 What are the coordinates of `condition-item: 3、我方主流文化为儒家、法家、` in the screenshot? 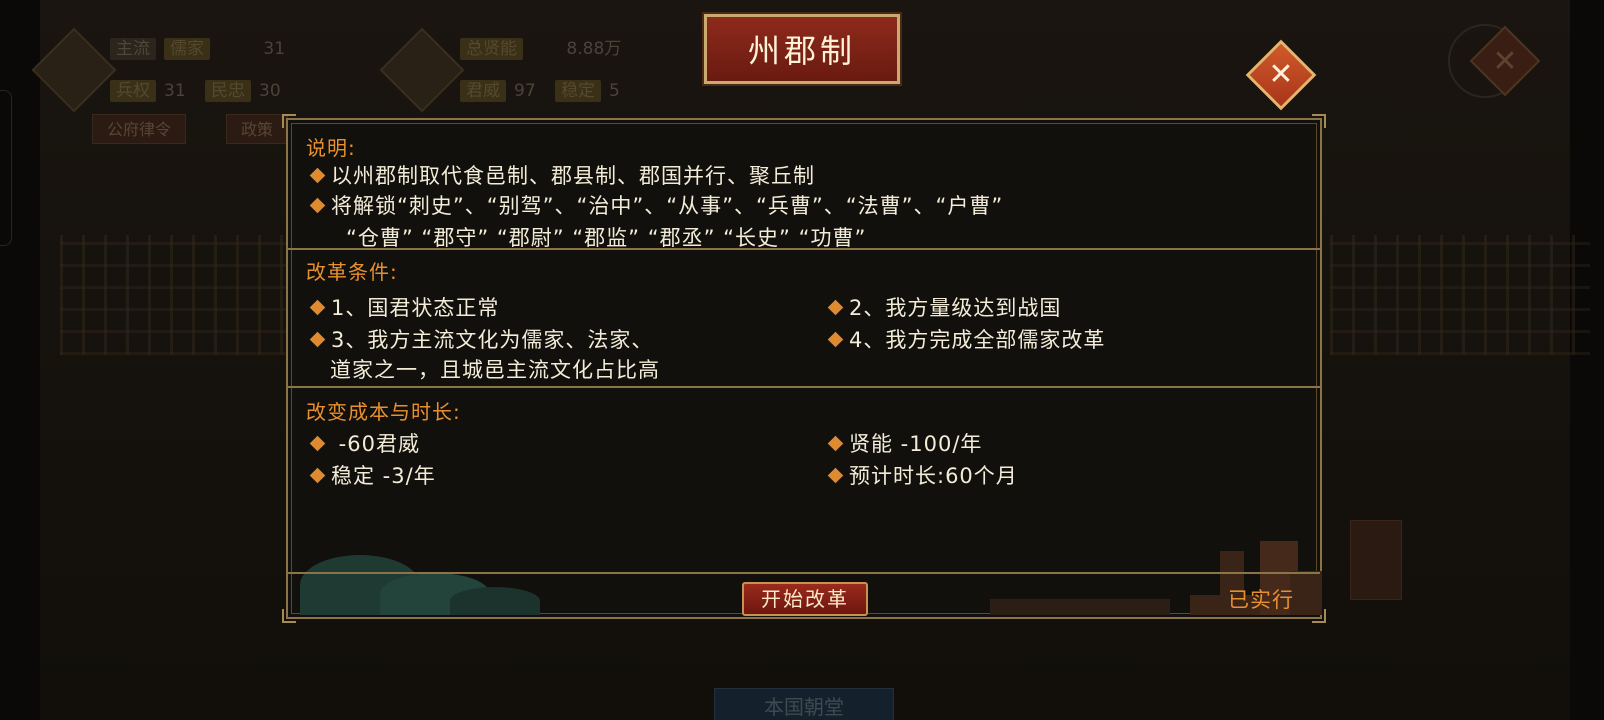 It's located at (481, 339).